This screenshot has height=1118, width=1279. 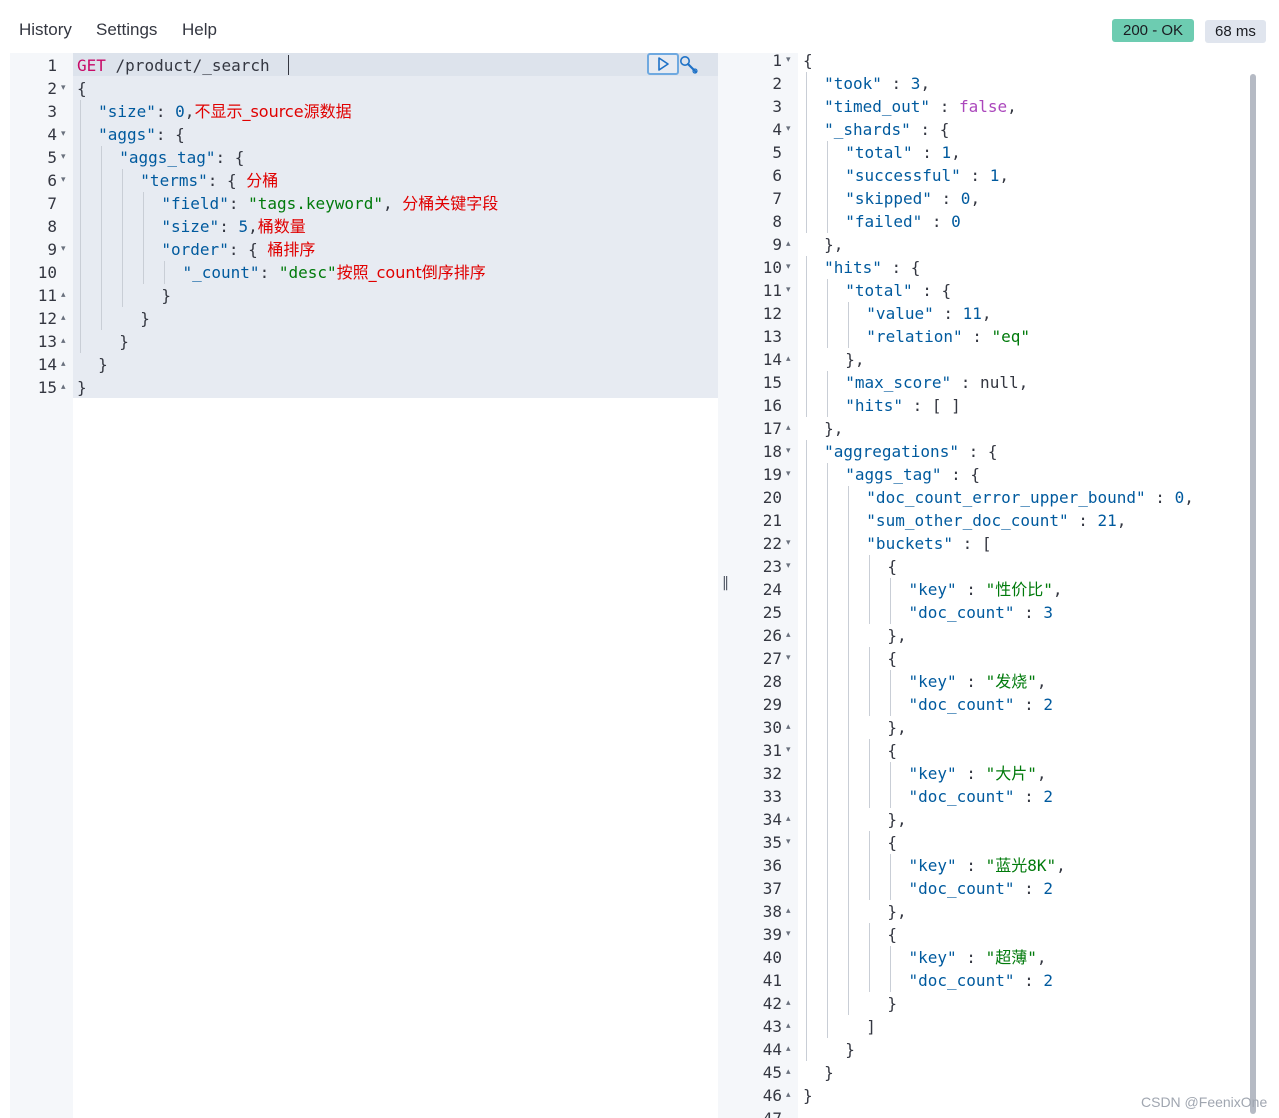 What do you see at coordinates (967, 520) in the screenshot?
I see `code-token: "sum_other_doc_count"` at bounding box center [967, 520].